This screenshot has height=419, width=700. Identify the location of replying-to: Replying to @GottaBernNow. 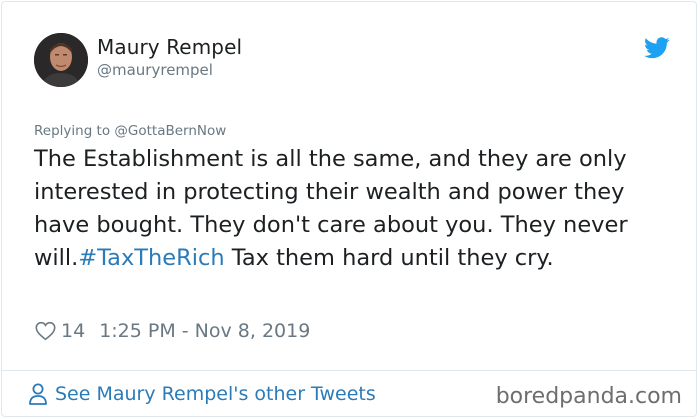
(130, 131).